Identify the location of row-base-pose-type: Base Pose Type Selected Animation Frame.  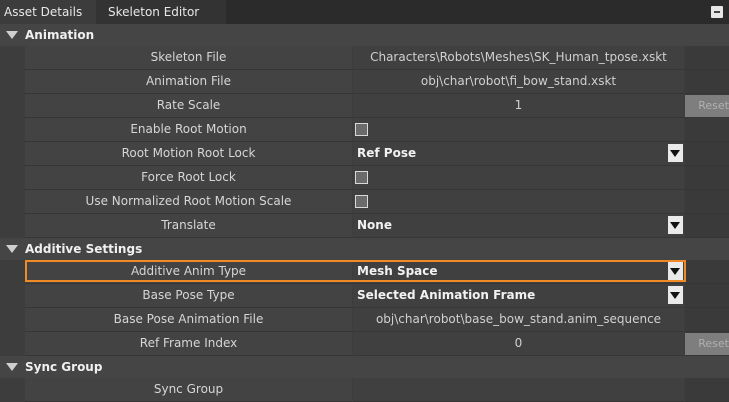
(364, 296).